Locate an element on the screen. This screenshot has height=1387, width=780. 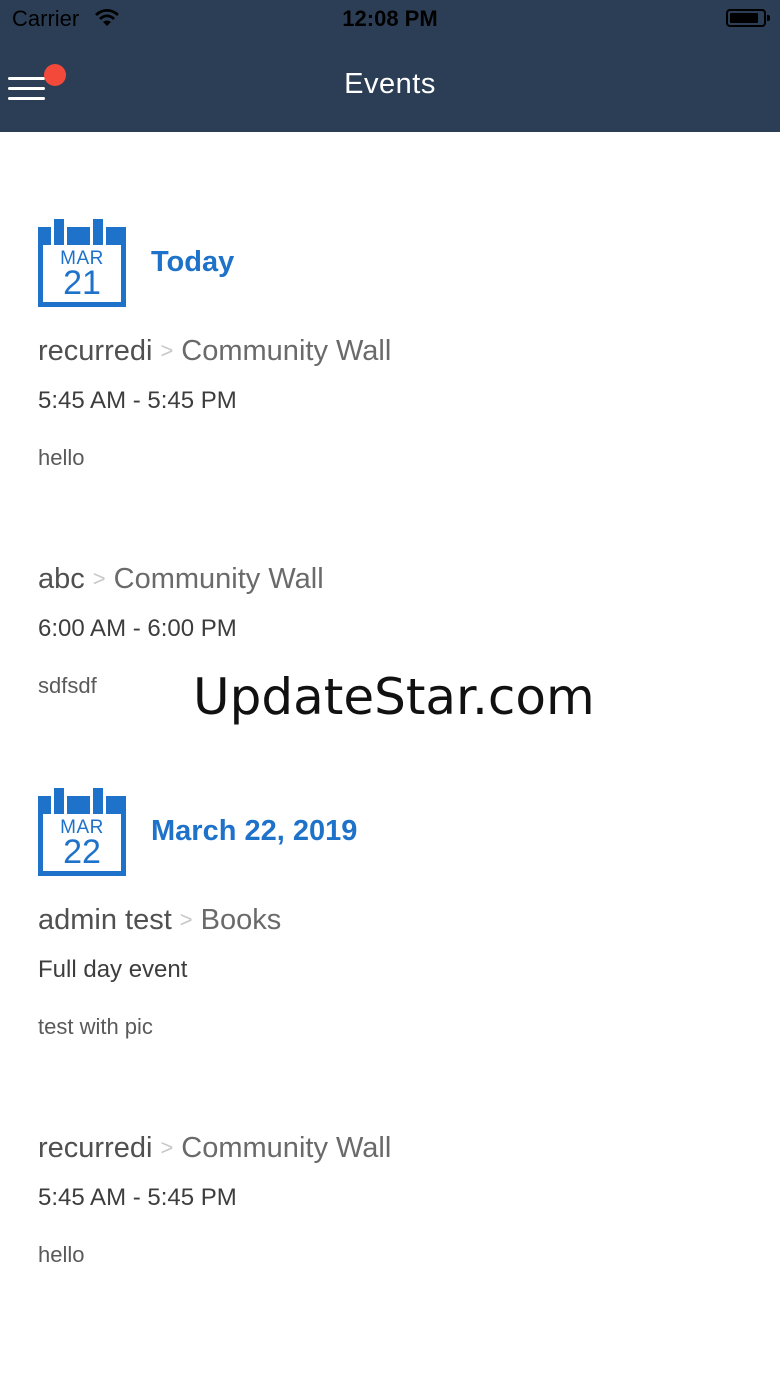
calendar-day: 21 is located at coordinates (82, 283).